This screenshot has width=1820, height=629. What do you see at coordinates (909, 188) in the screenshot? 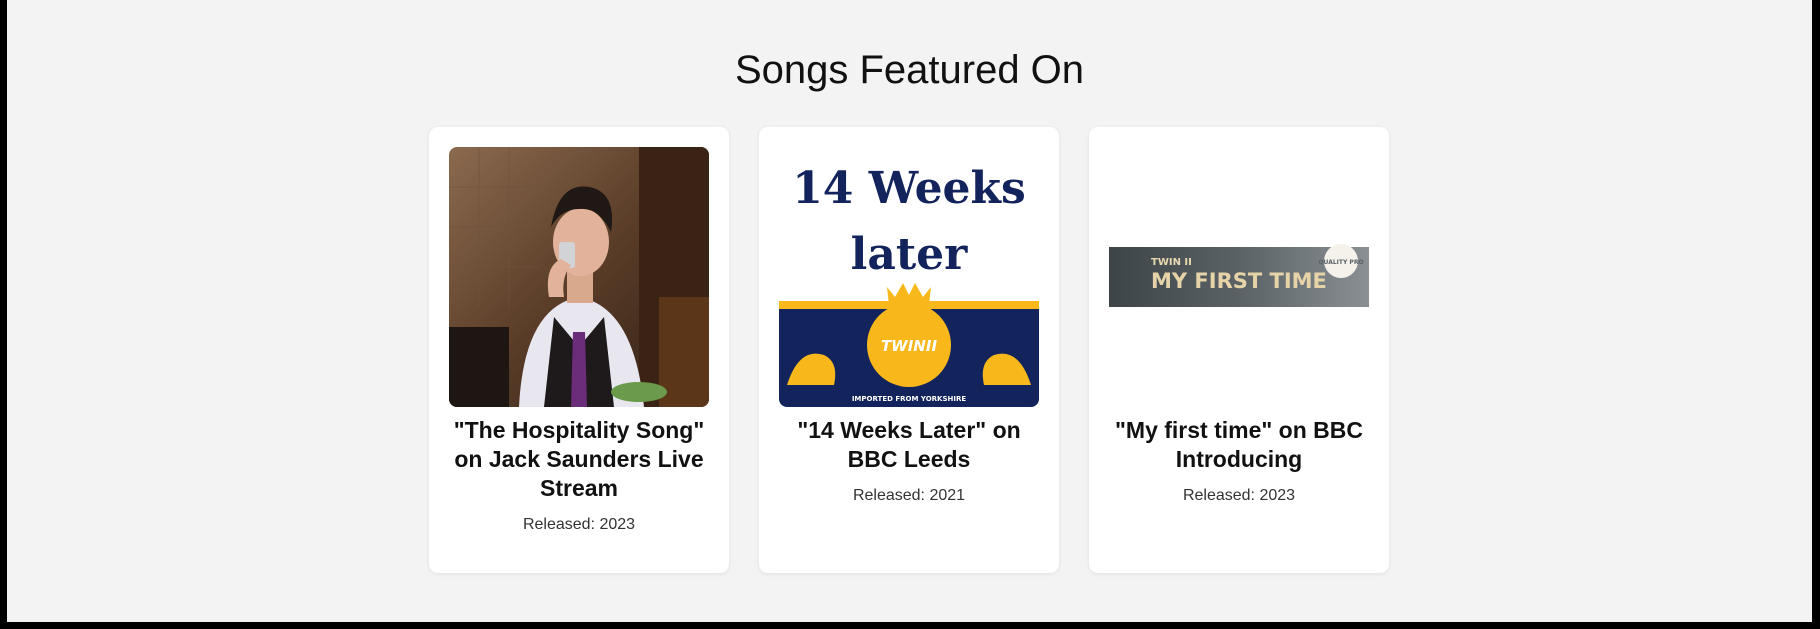
I see `svg-text: 14 Weeks` at bounding box center [909, 188].